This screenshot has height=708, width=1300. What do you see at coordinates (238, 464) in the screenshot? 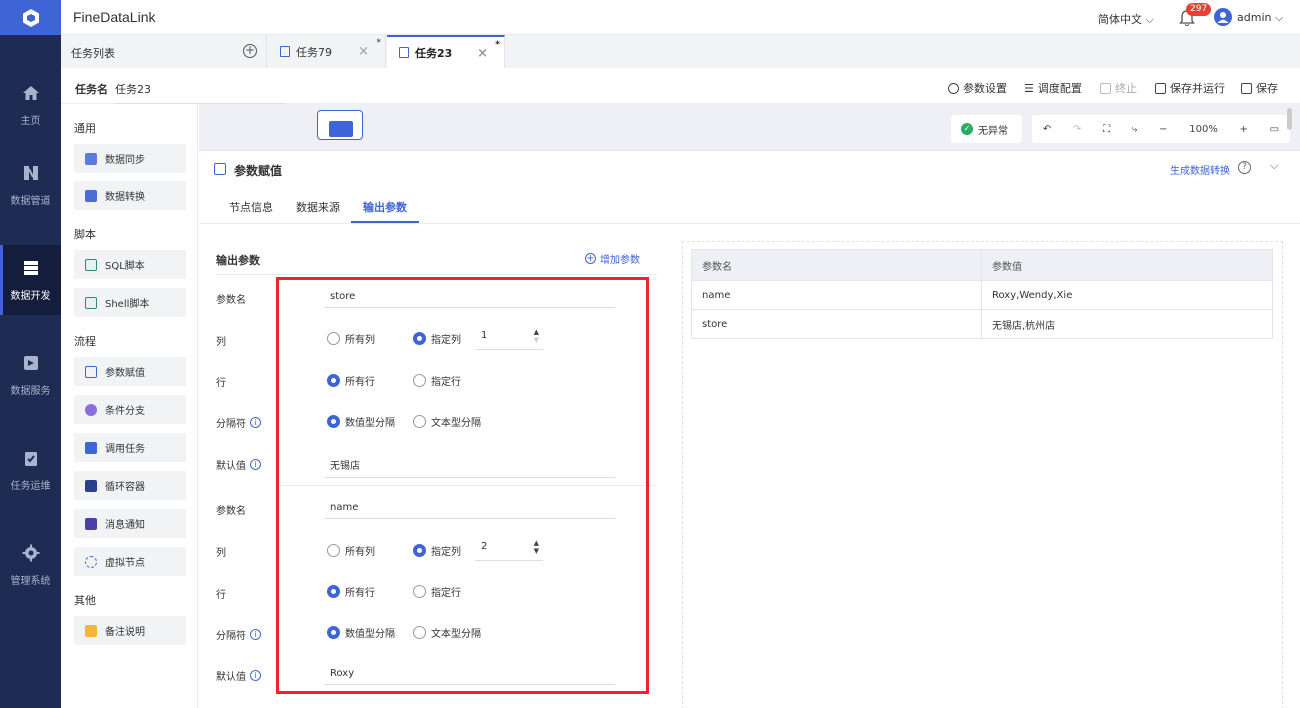
I see `default-label: 默认值 i` at bounding box center [238, 464].